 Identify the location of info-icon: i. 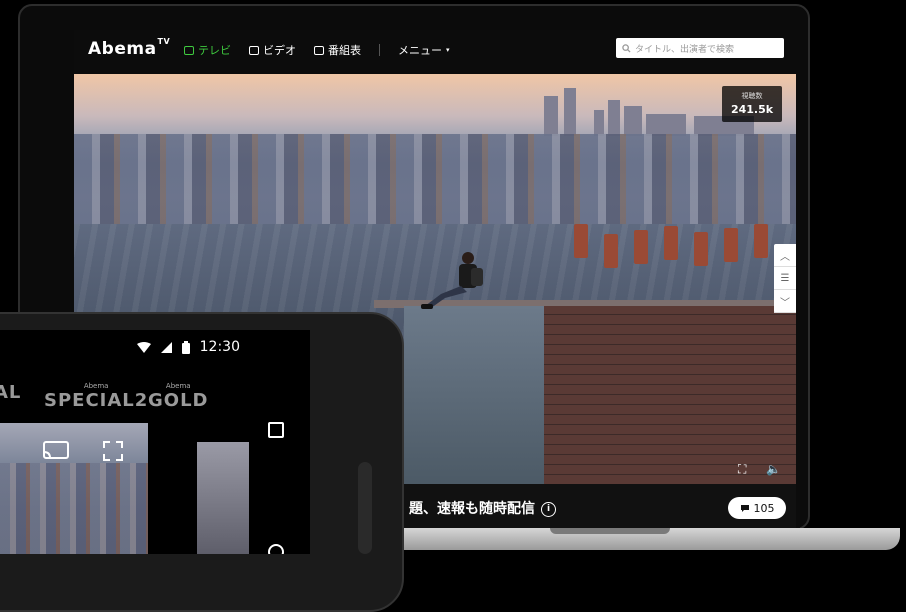
(548, 509).